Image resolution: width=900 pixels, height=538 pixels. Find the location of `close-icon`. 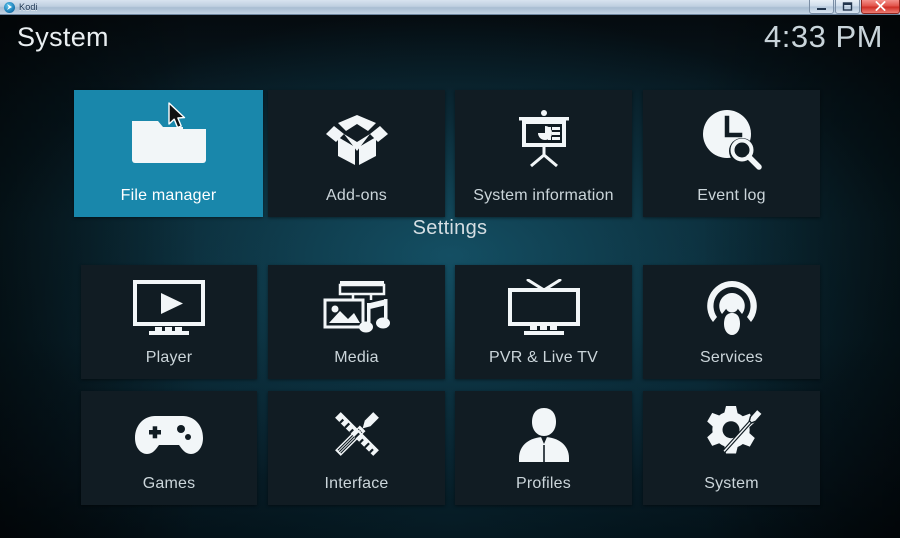

close-icon is located at coordinates (880, 7).